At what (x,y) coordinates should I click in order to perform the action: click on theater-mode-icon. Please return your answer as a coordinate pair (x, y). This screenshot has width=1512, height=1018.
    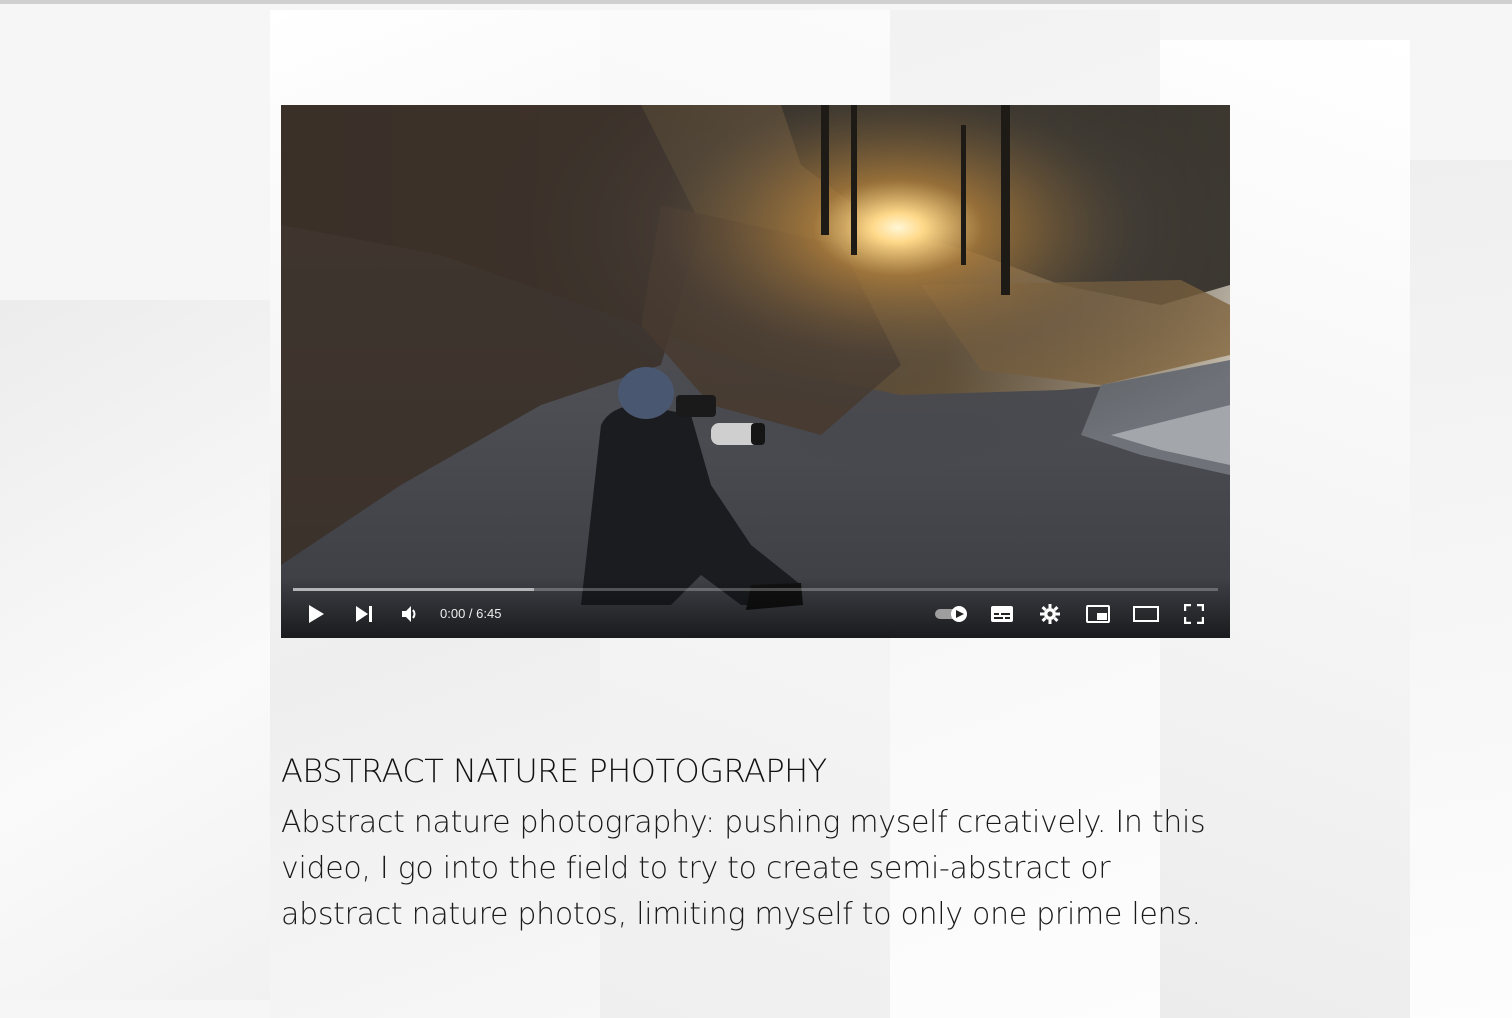
    Looking at the image, I should click on (1146, 614).